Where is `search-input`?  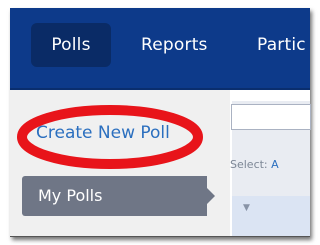 search-input is located at coordinates (271, 117).